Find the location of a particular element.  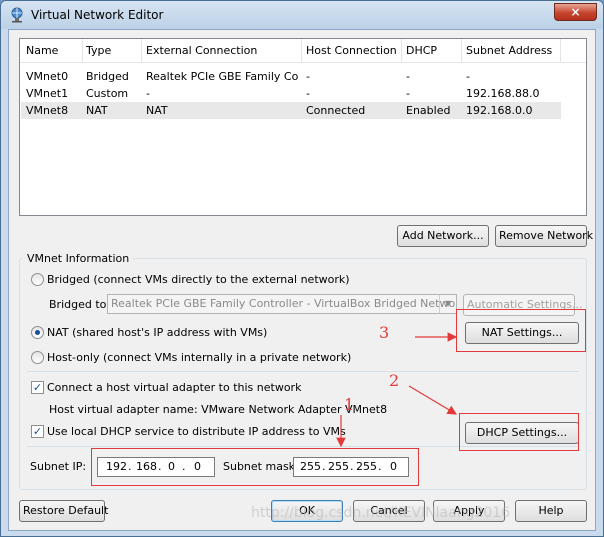

annotation-arrows is located at coordinates (397, 390).